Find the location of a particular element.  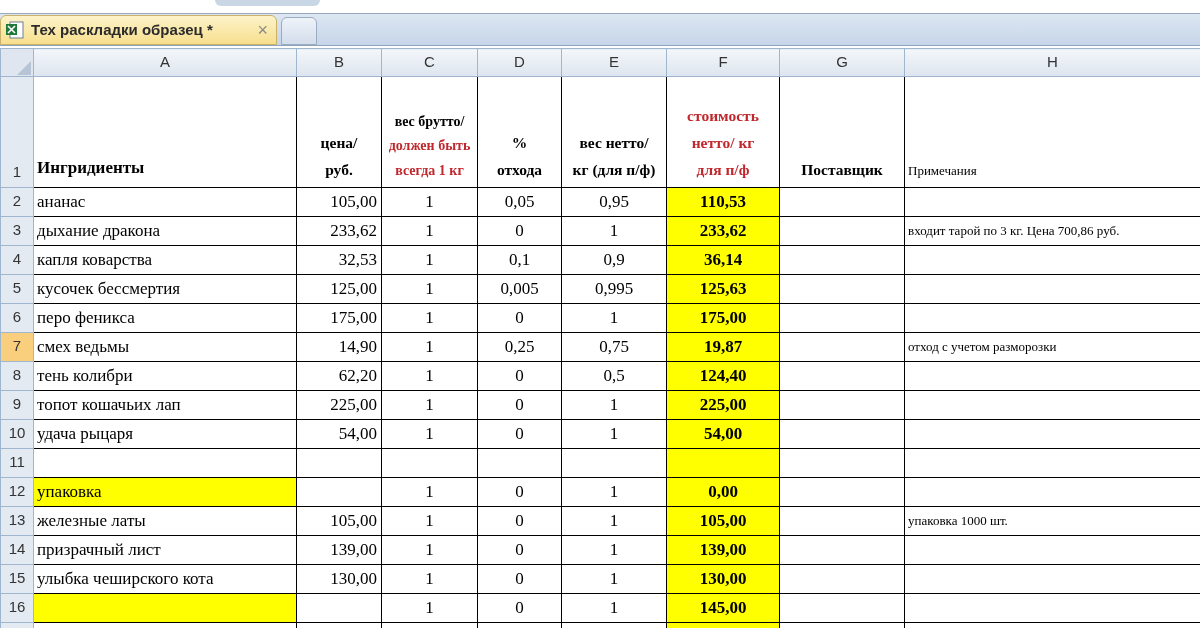

column-header: G is located at coordinates (842, 62).